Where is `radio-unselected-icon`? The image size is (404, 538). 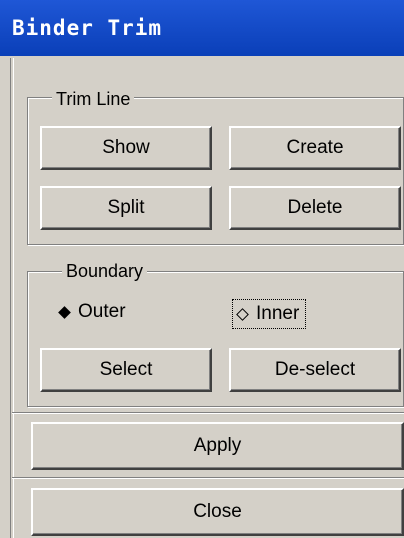
radio-unselected-icon is located at coordinates (242, 314).